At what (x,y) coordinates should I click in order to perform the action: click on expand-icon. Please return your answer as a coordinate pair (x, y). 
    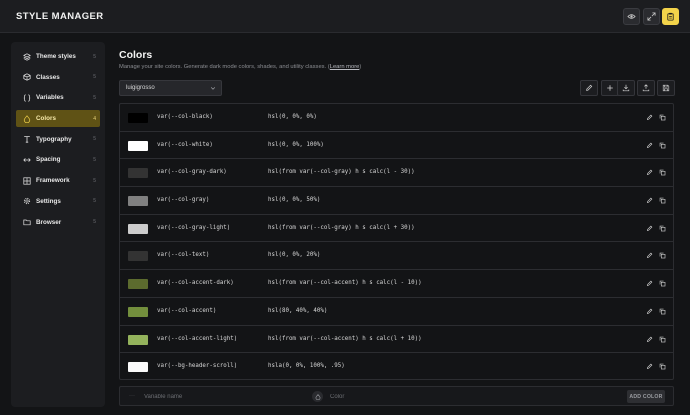
    Looking at the image, I should click on (651, 16).